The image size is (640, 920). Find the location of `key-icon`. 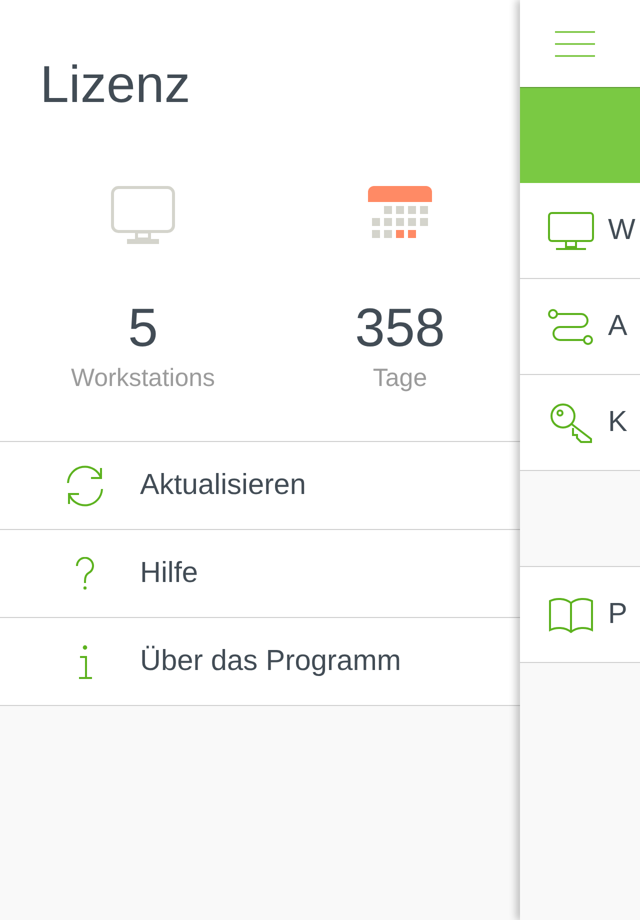

key-icon is located at coordinates (571, 422).